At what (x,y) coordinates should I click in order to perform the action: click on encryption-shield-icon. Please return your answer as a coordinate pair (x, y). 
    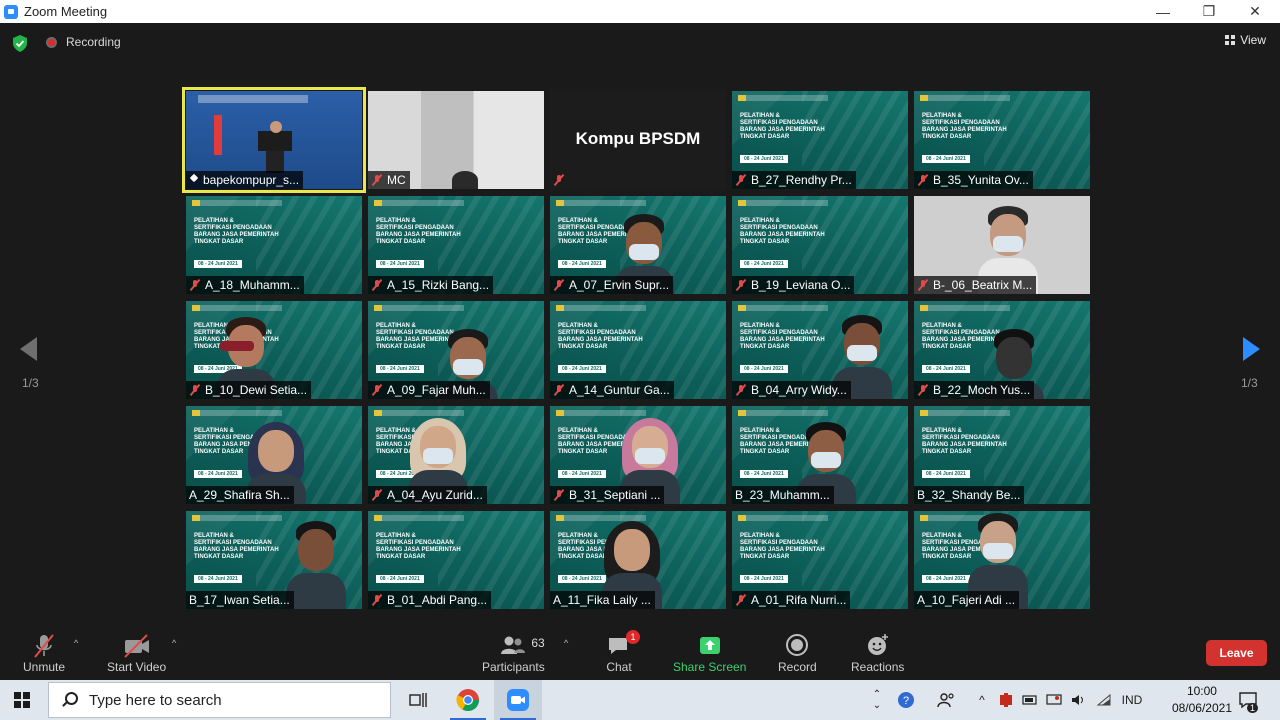
    Looking at the image, I should click on (20, 43).